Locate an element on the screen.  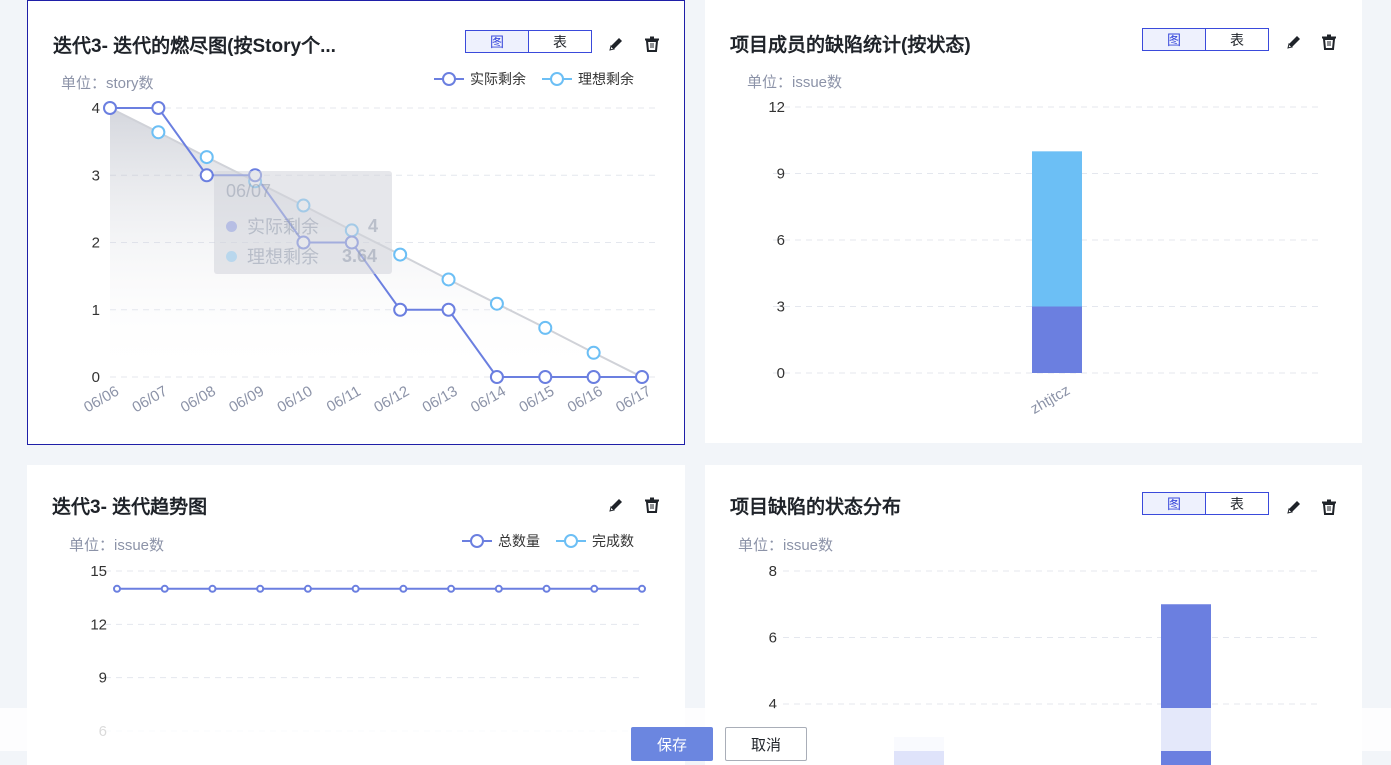
x-tick-label: 06/07 is located at coordinates (149, 399).